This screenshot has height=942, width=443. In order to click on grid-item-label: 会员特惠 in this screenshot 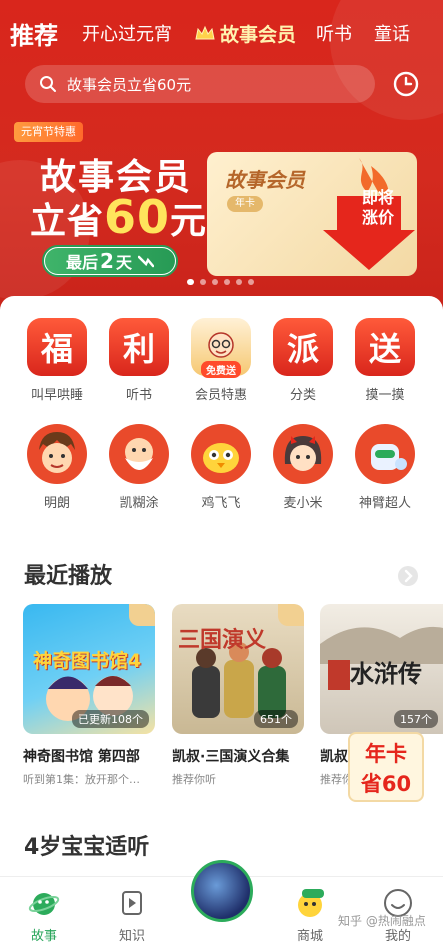, I will do `click(220, 395)`.